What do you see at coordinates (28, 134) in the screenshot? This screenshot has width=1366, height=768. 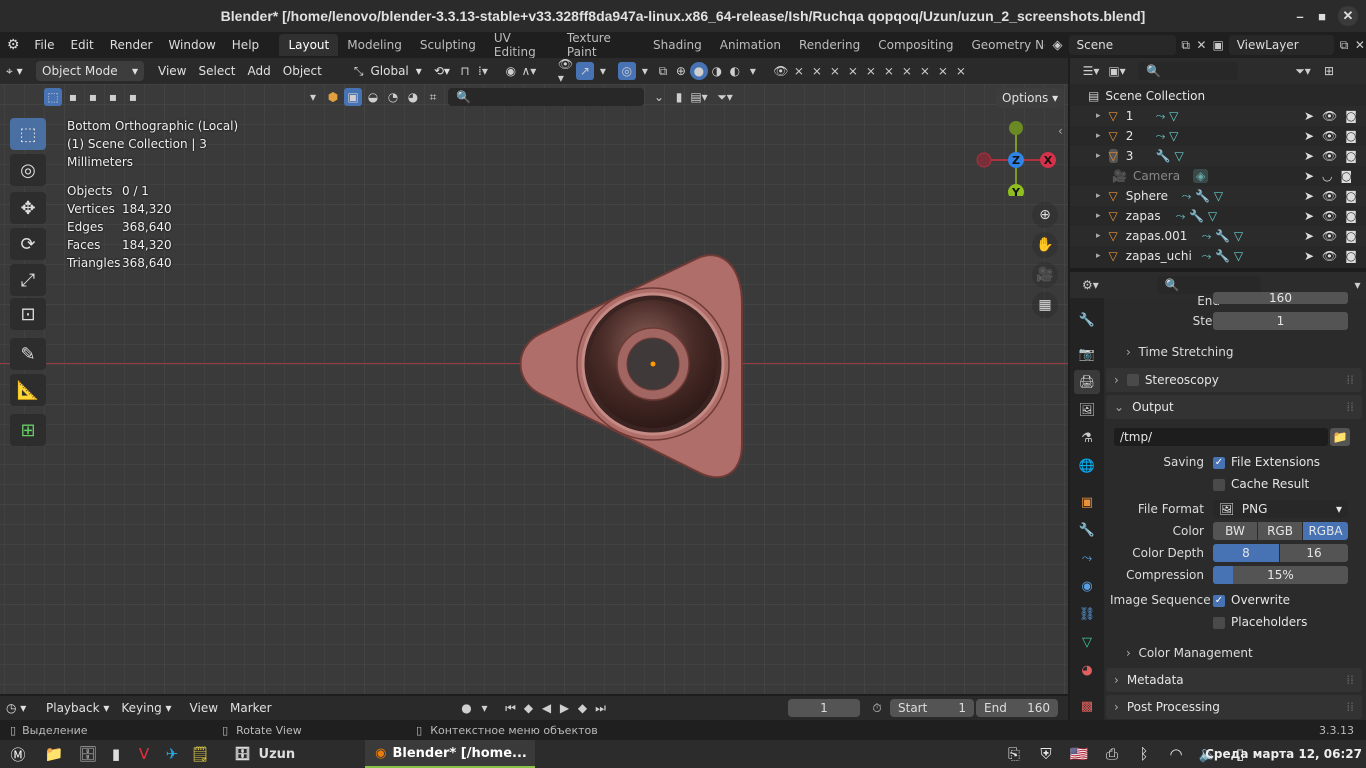 I see `select-box-tool: ⬚` at bounding box center [28, 134].